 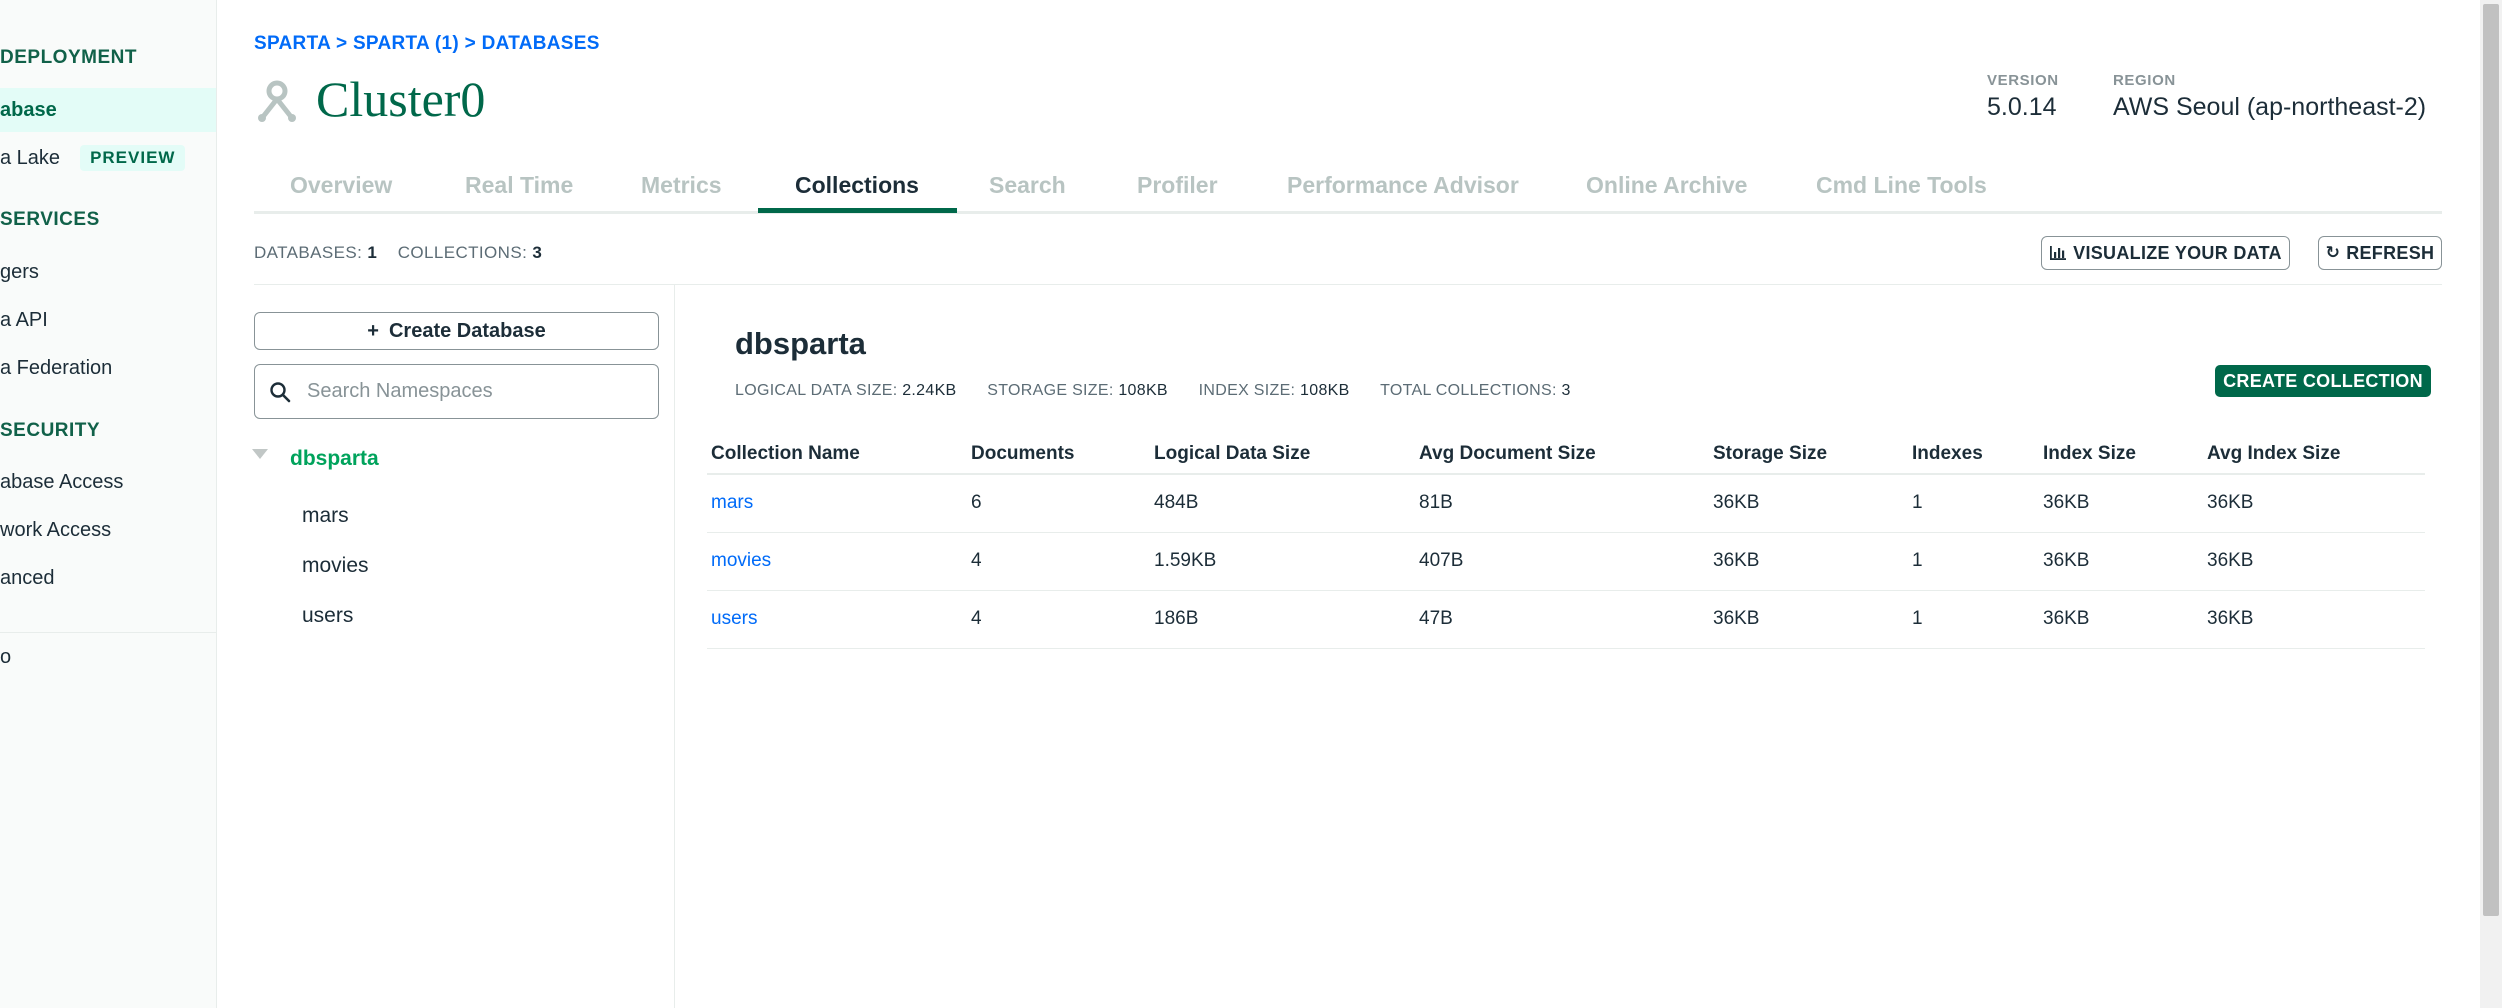 What do you see at coordinates (2022, 107) in the screenshot?
I see `version-value: 5.0.14` at bounding box center [2022, 107].